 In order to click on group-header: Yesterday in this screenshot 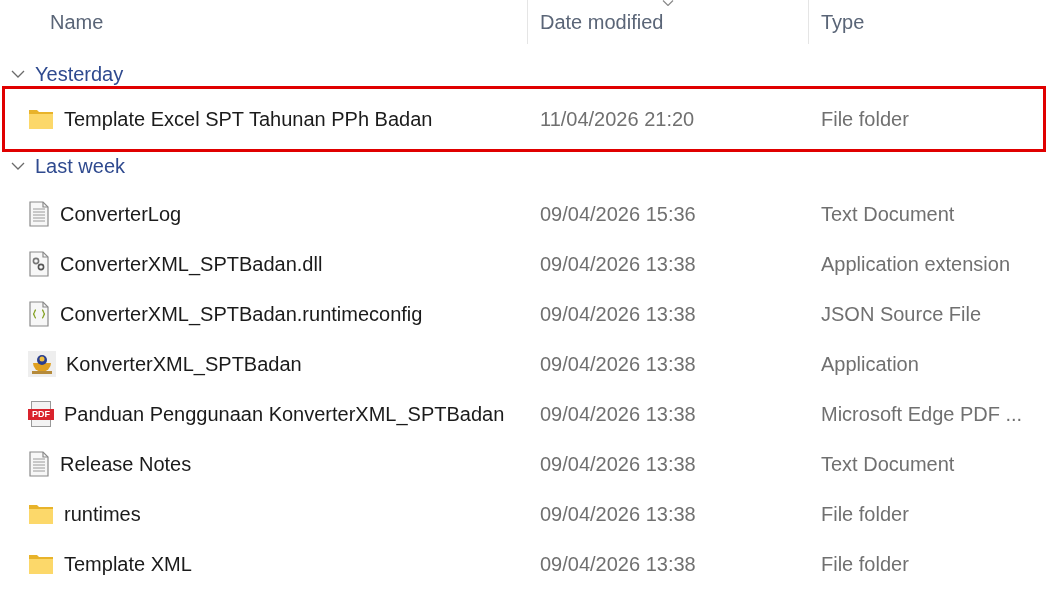, I will do `click(79, 74)`.